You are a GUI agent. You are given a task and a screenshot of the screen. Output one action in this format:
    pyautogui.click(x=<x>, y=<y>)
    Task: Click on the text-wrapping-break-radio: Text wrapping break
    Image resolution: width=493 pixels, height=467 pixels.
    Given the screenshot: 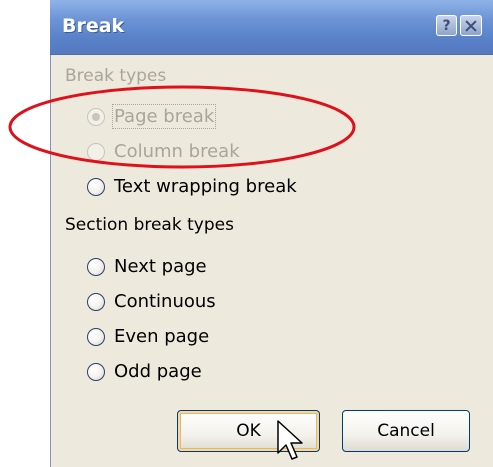 What is the action you would take?
    pyautogui.click(x=192, y=186)
    